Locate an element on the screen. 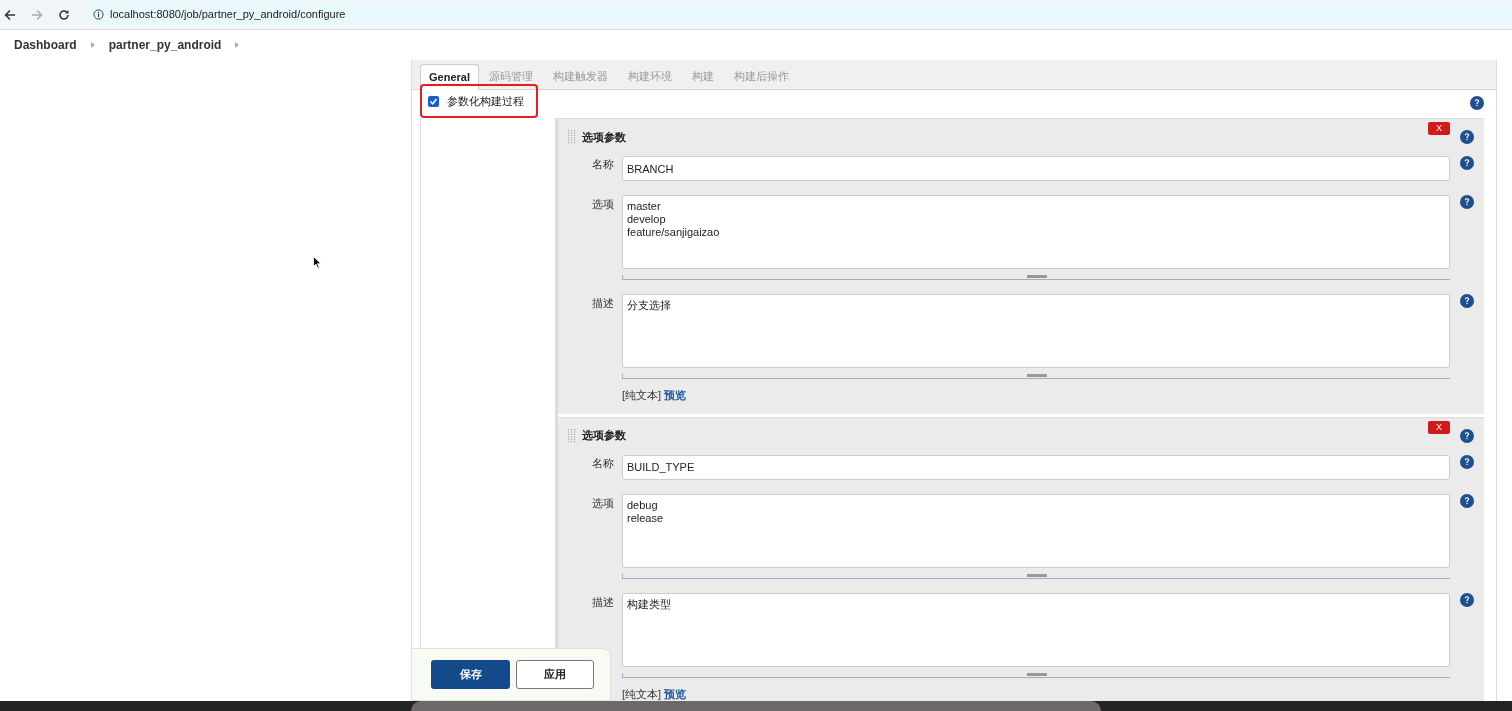 The width and height of the screenshot is (1512, 711). cursor-icon is located at coordinates (317, 262).